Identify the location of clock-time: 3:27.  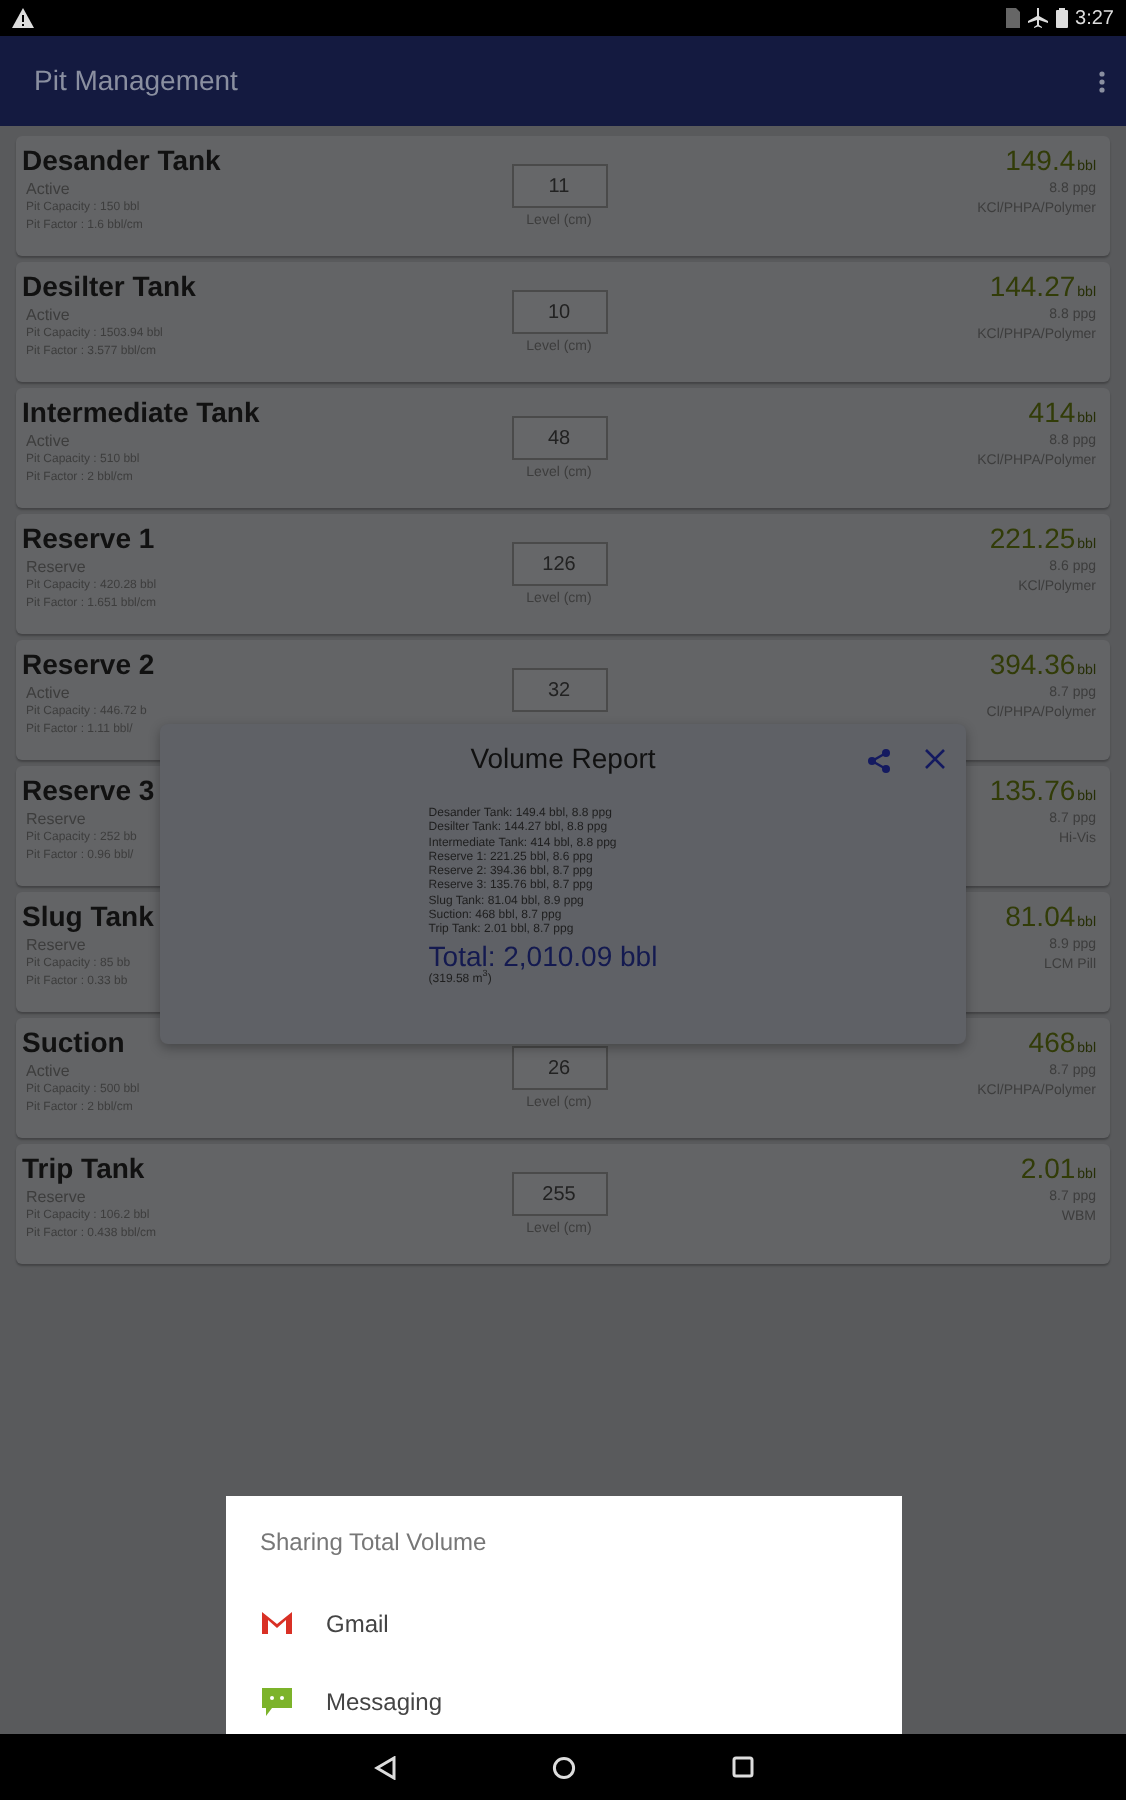
(1094, 19).